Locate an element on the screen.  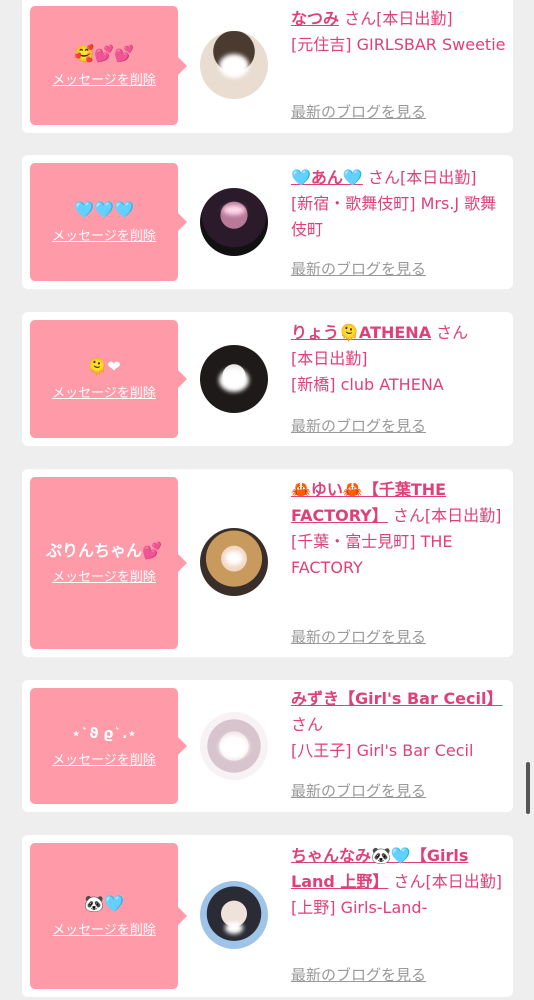
message-bubble: ⋆ ͛ ϑ ϱ ͛ .⋆ メッセージを削除 is located at coordinates (108, 746).